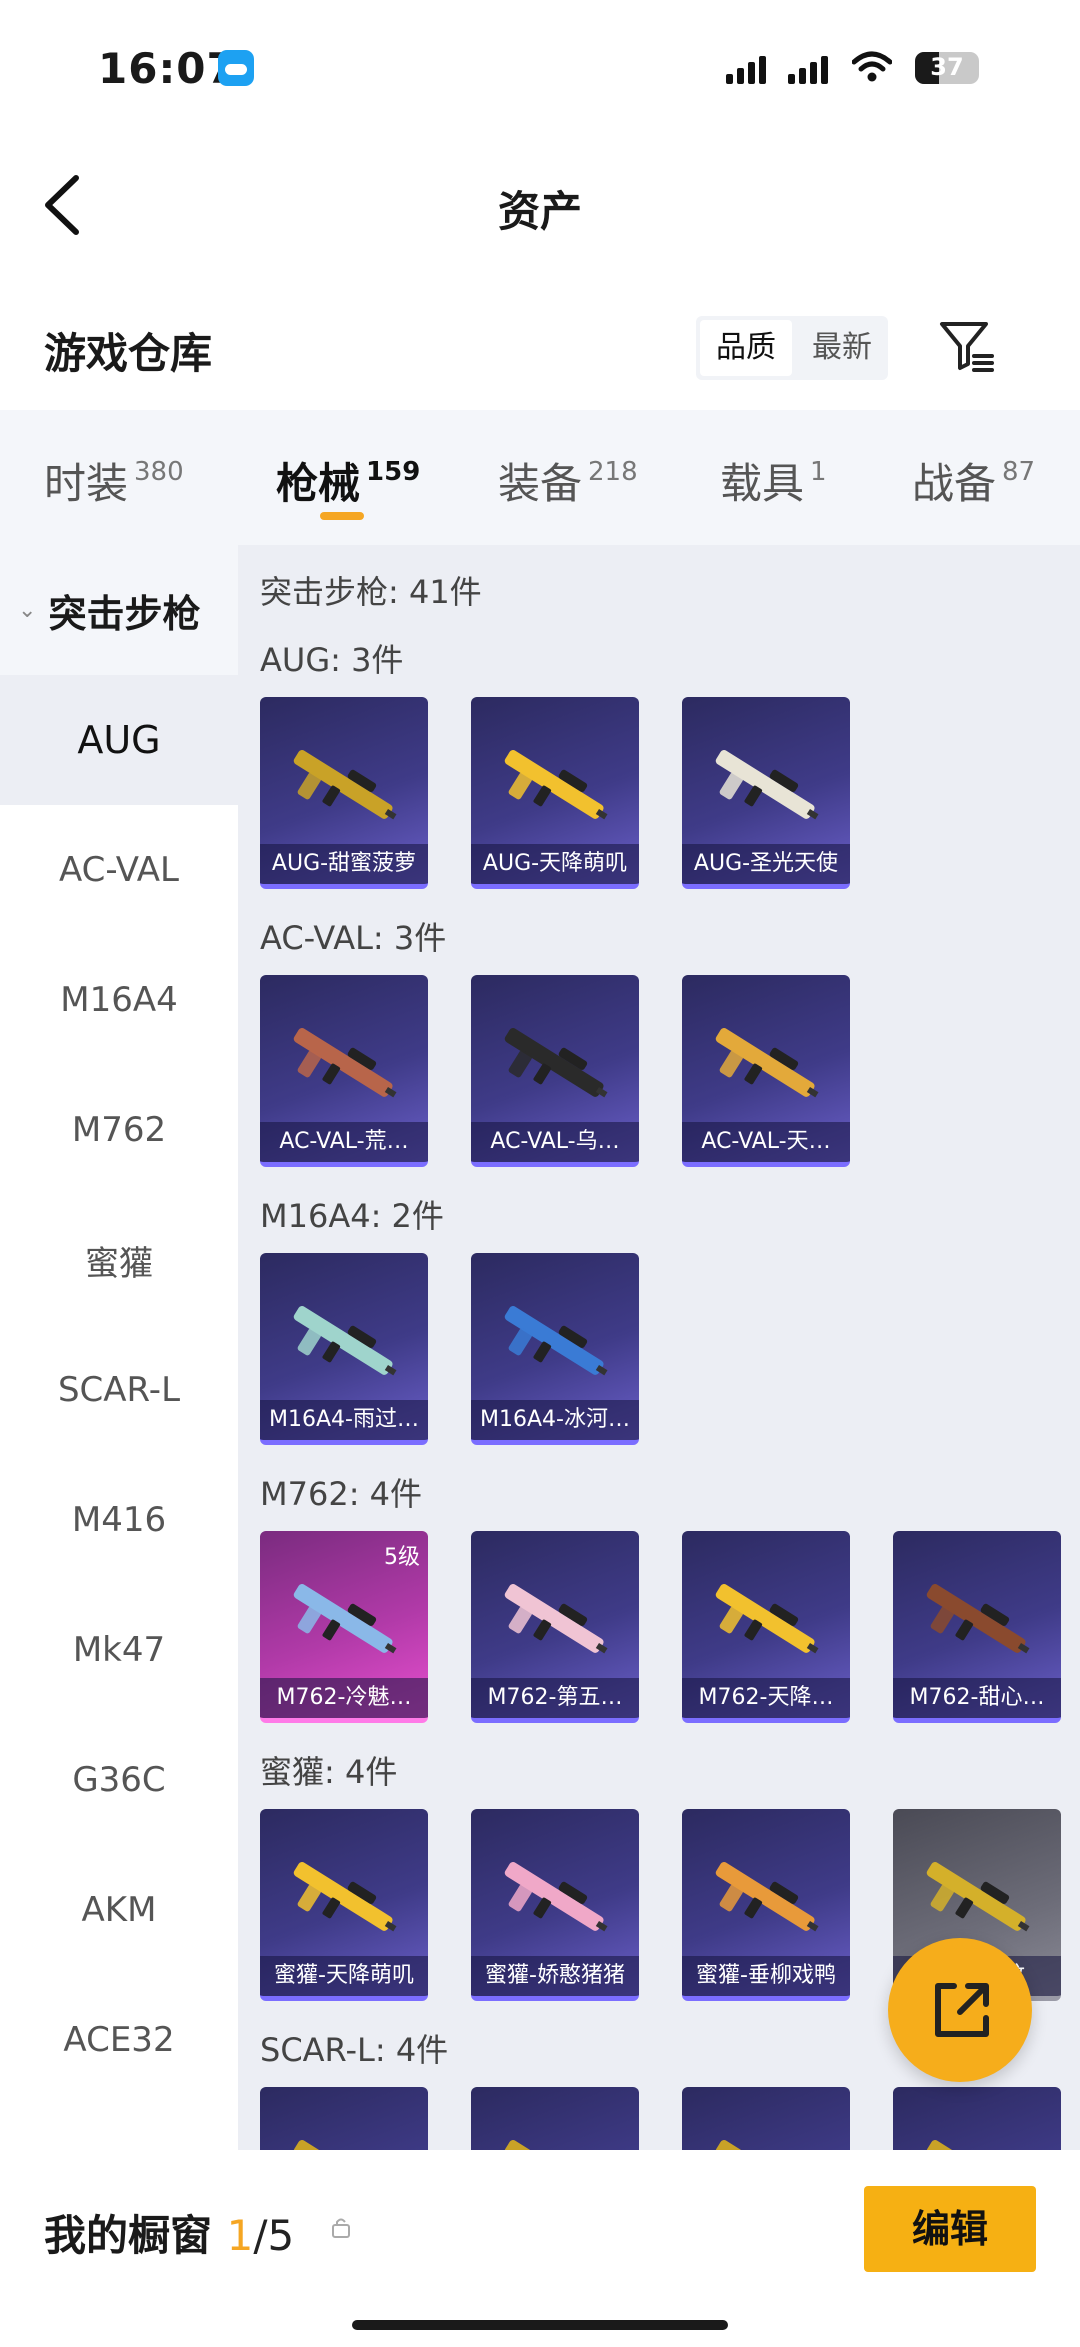  What do you see at coordinates (114, 480) in the screenshot?
I see `tab-fashion: 时装 380` at bounding box center [114, 480].